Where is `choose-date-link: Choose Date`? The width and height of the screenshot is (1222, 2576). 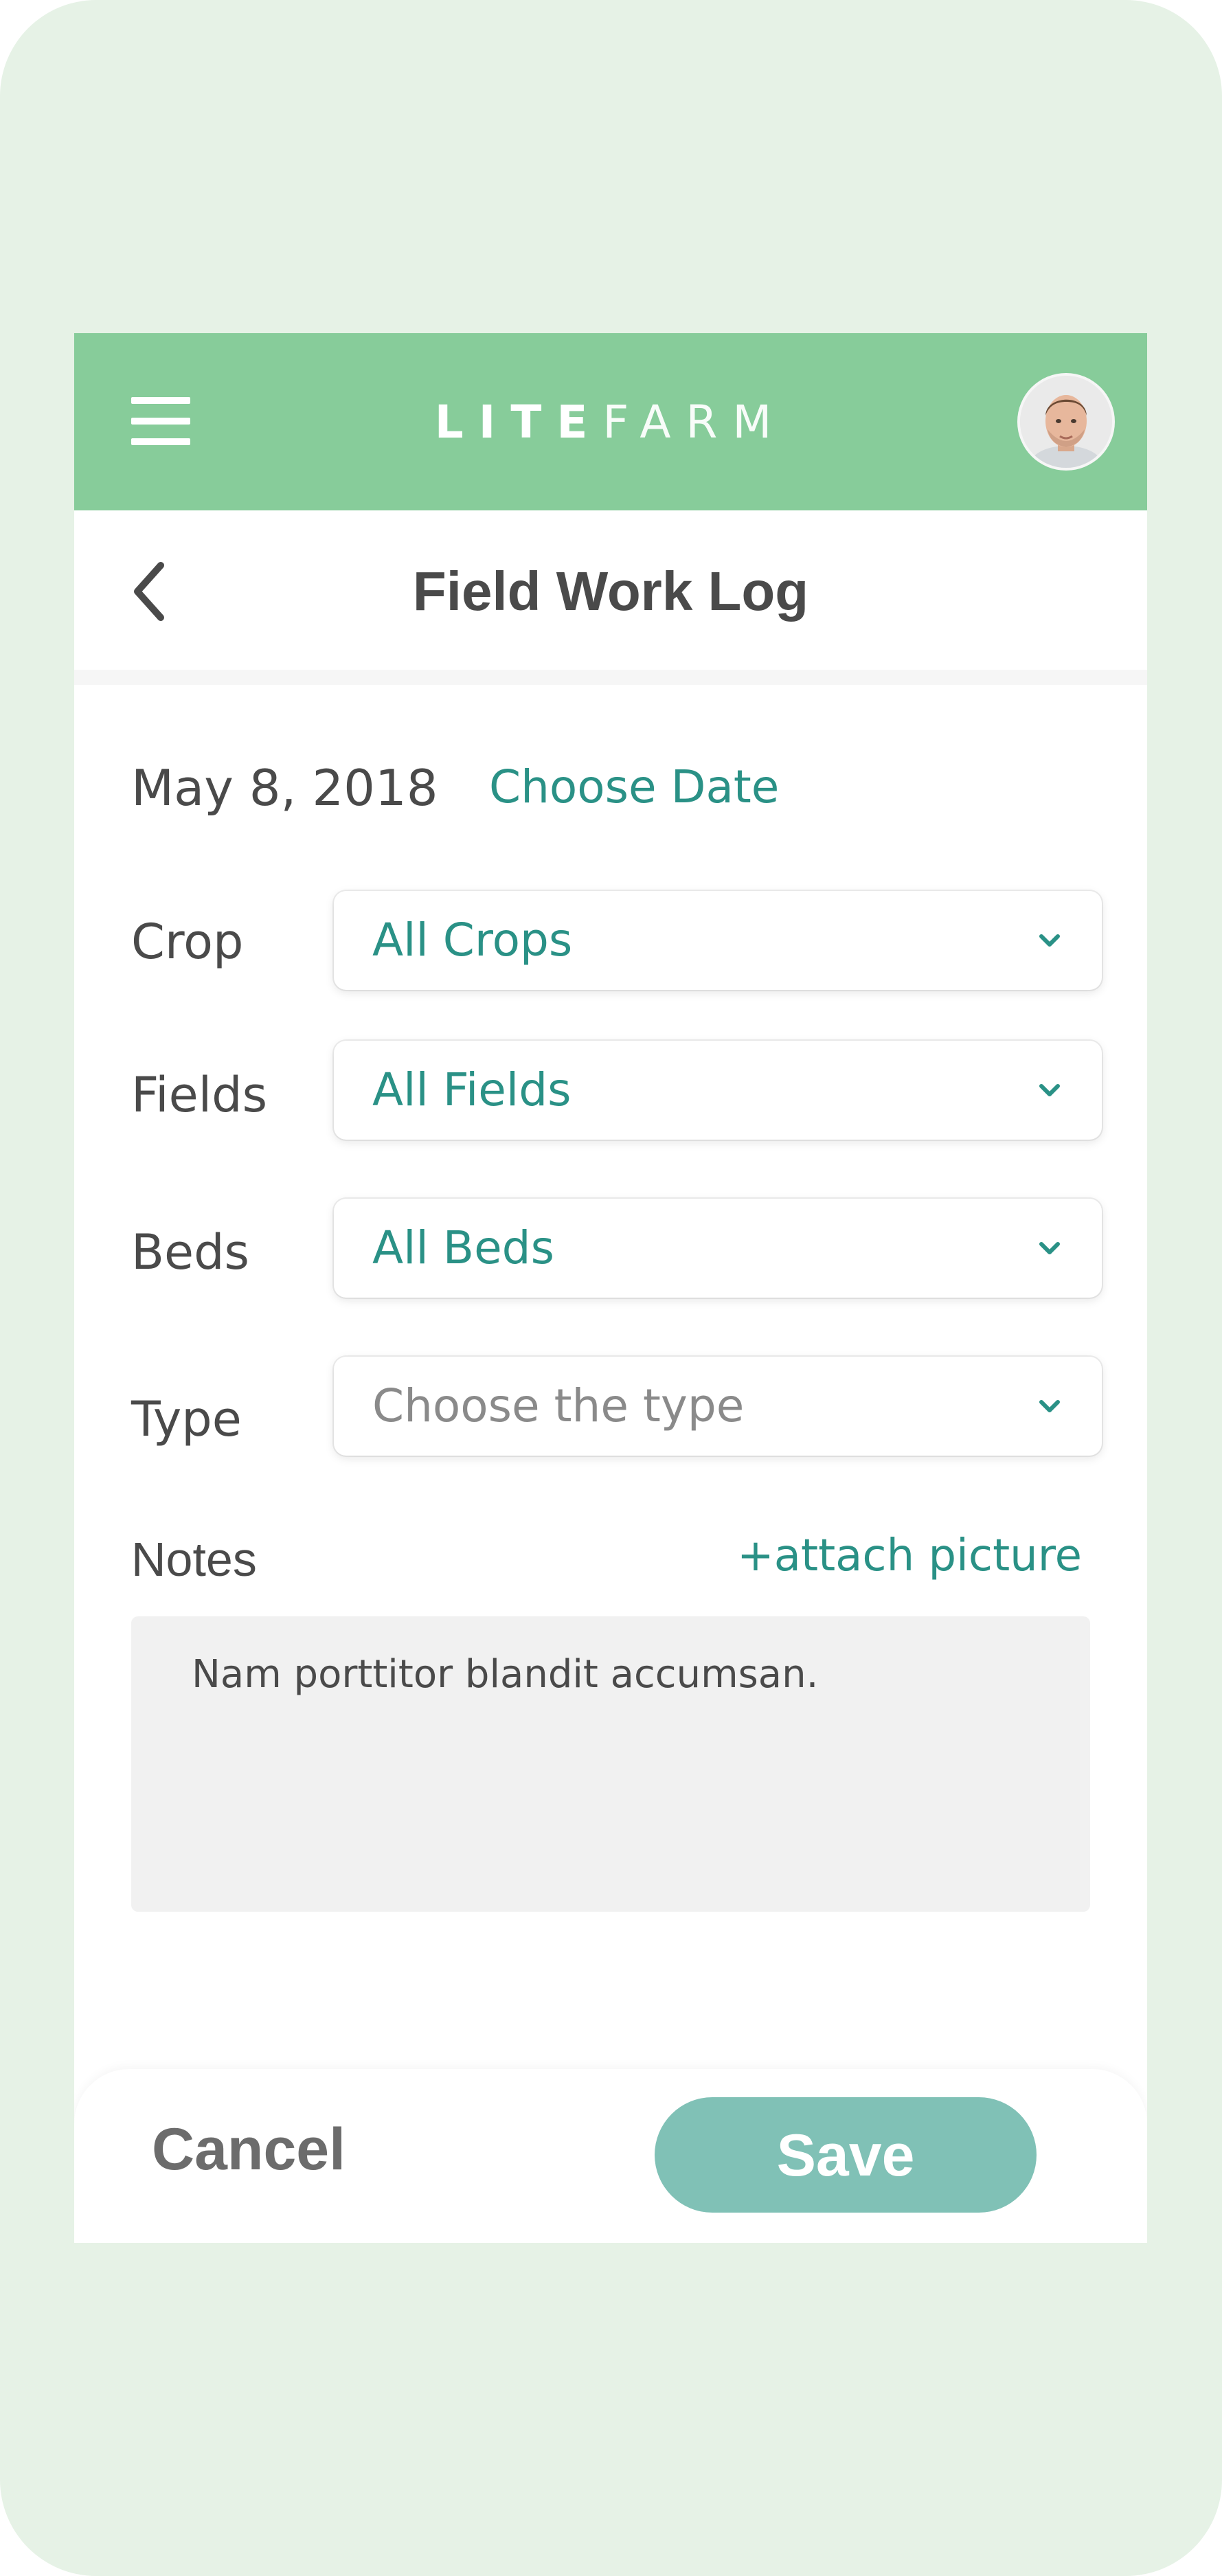
choose-date-link: Choose Date is located at coordinates (634, 786).